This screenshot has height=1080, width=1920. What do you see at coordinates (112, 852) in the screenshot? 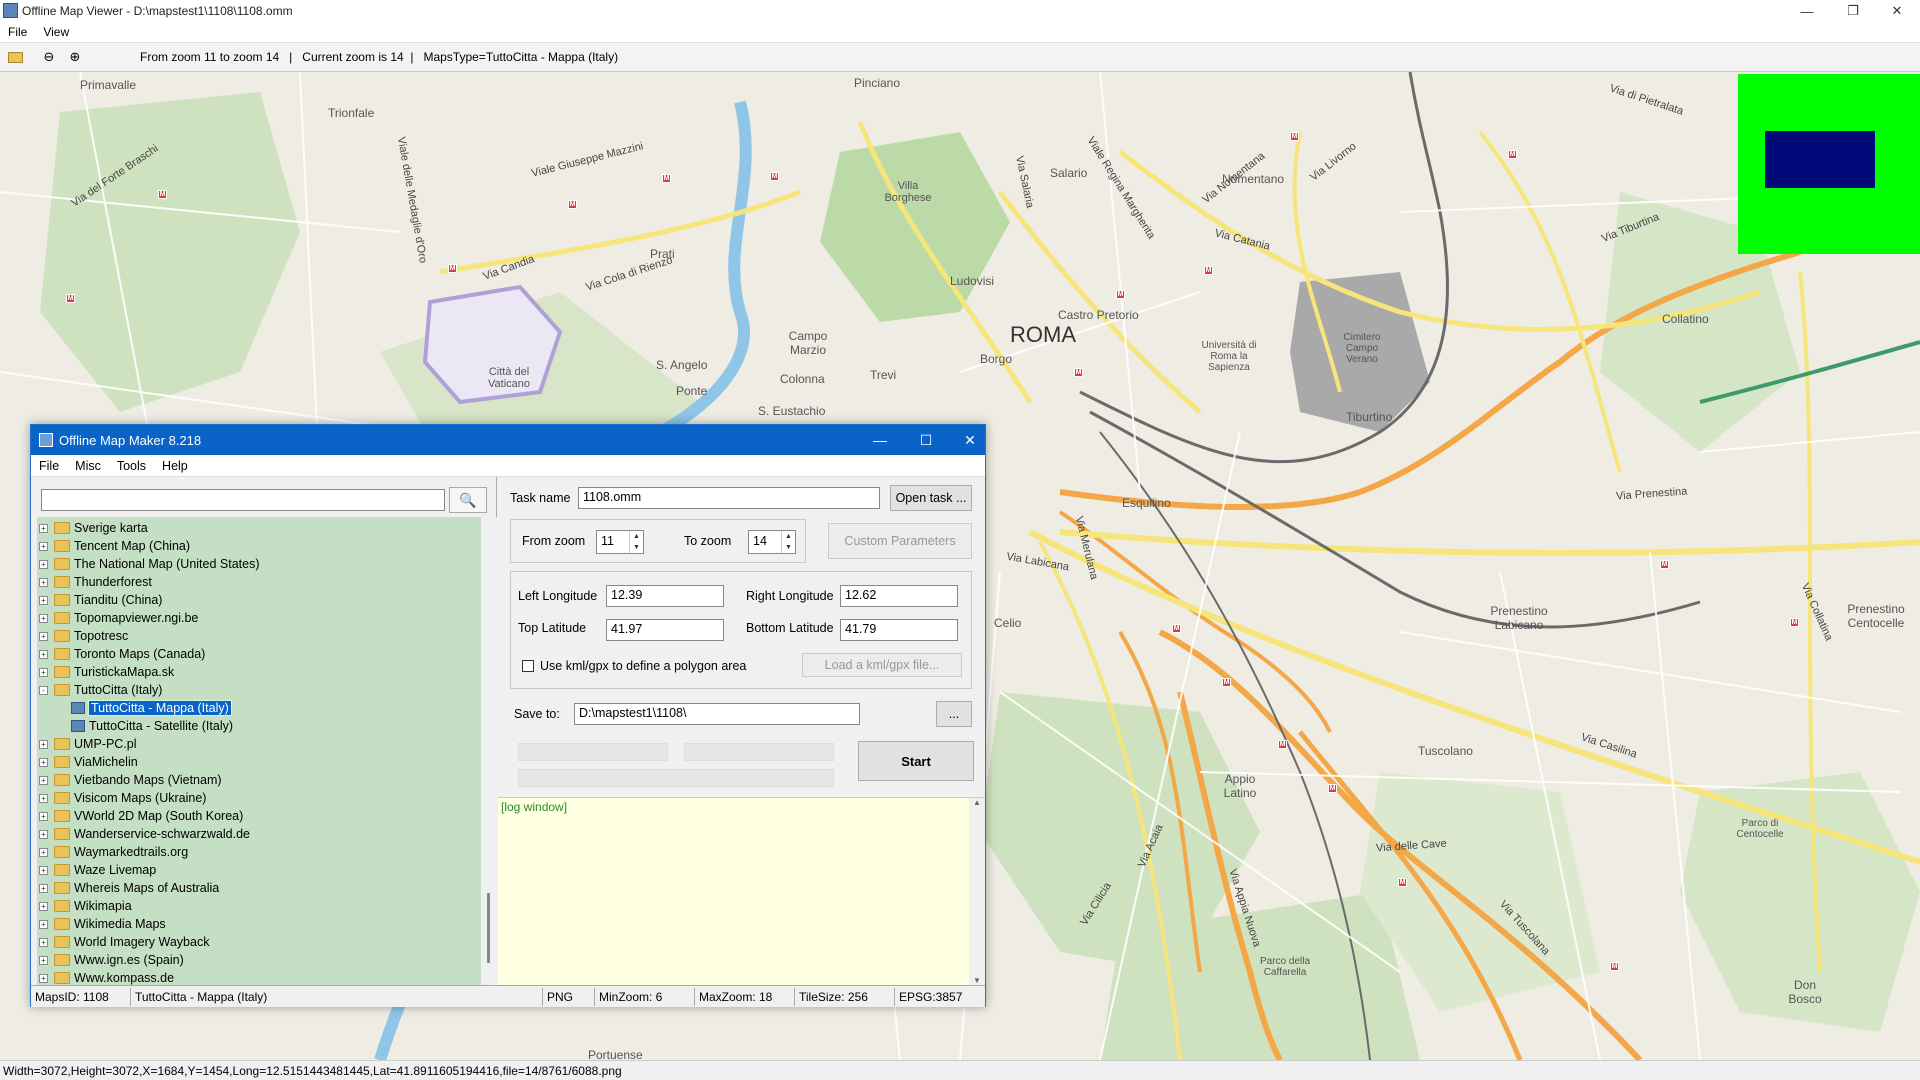
I see `tree-item: + Waymarkedtrails.org` at bounding box center [112, 852].